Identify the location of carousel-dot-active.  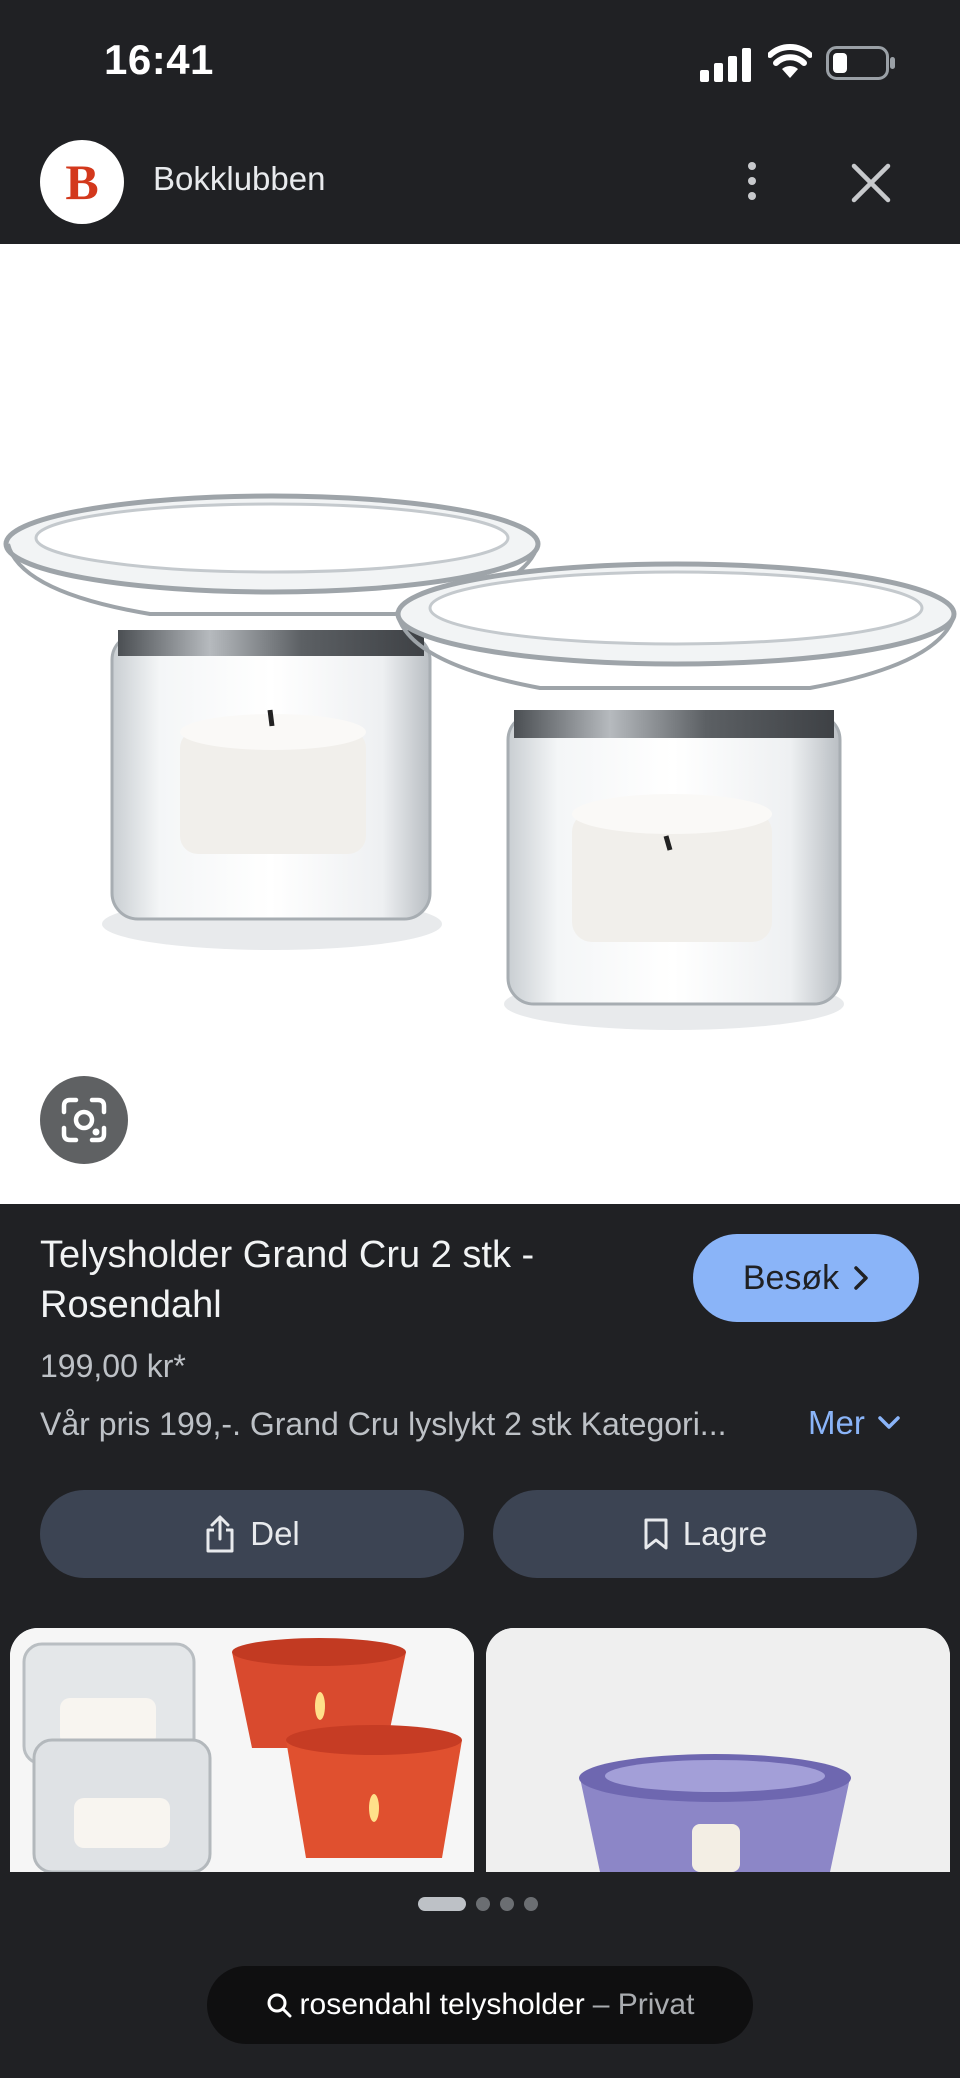
(442, 1904).